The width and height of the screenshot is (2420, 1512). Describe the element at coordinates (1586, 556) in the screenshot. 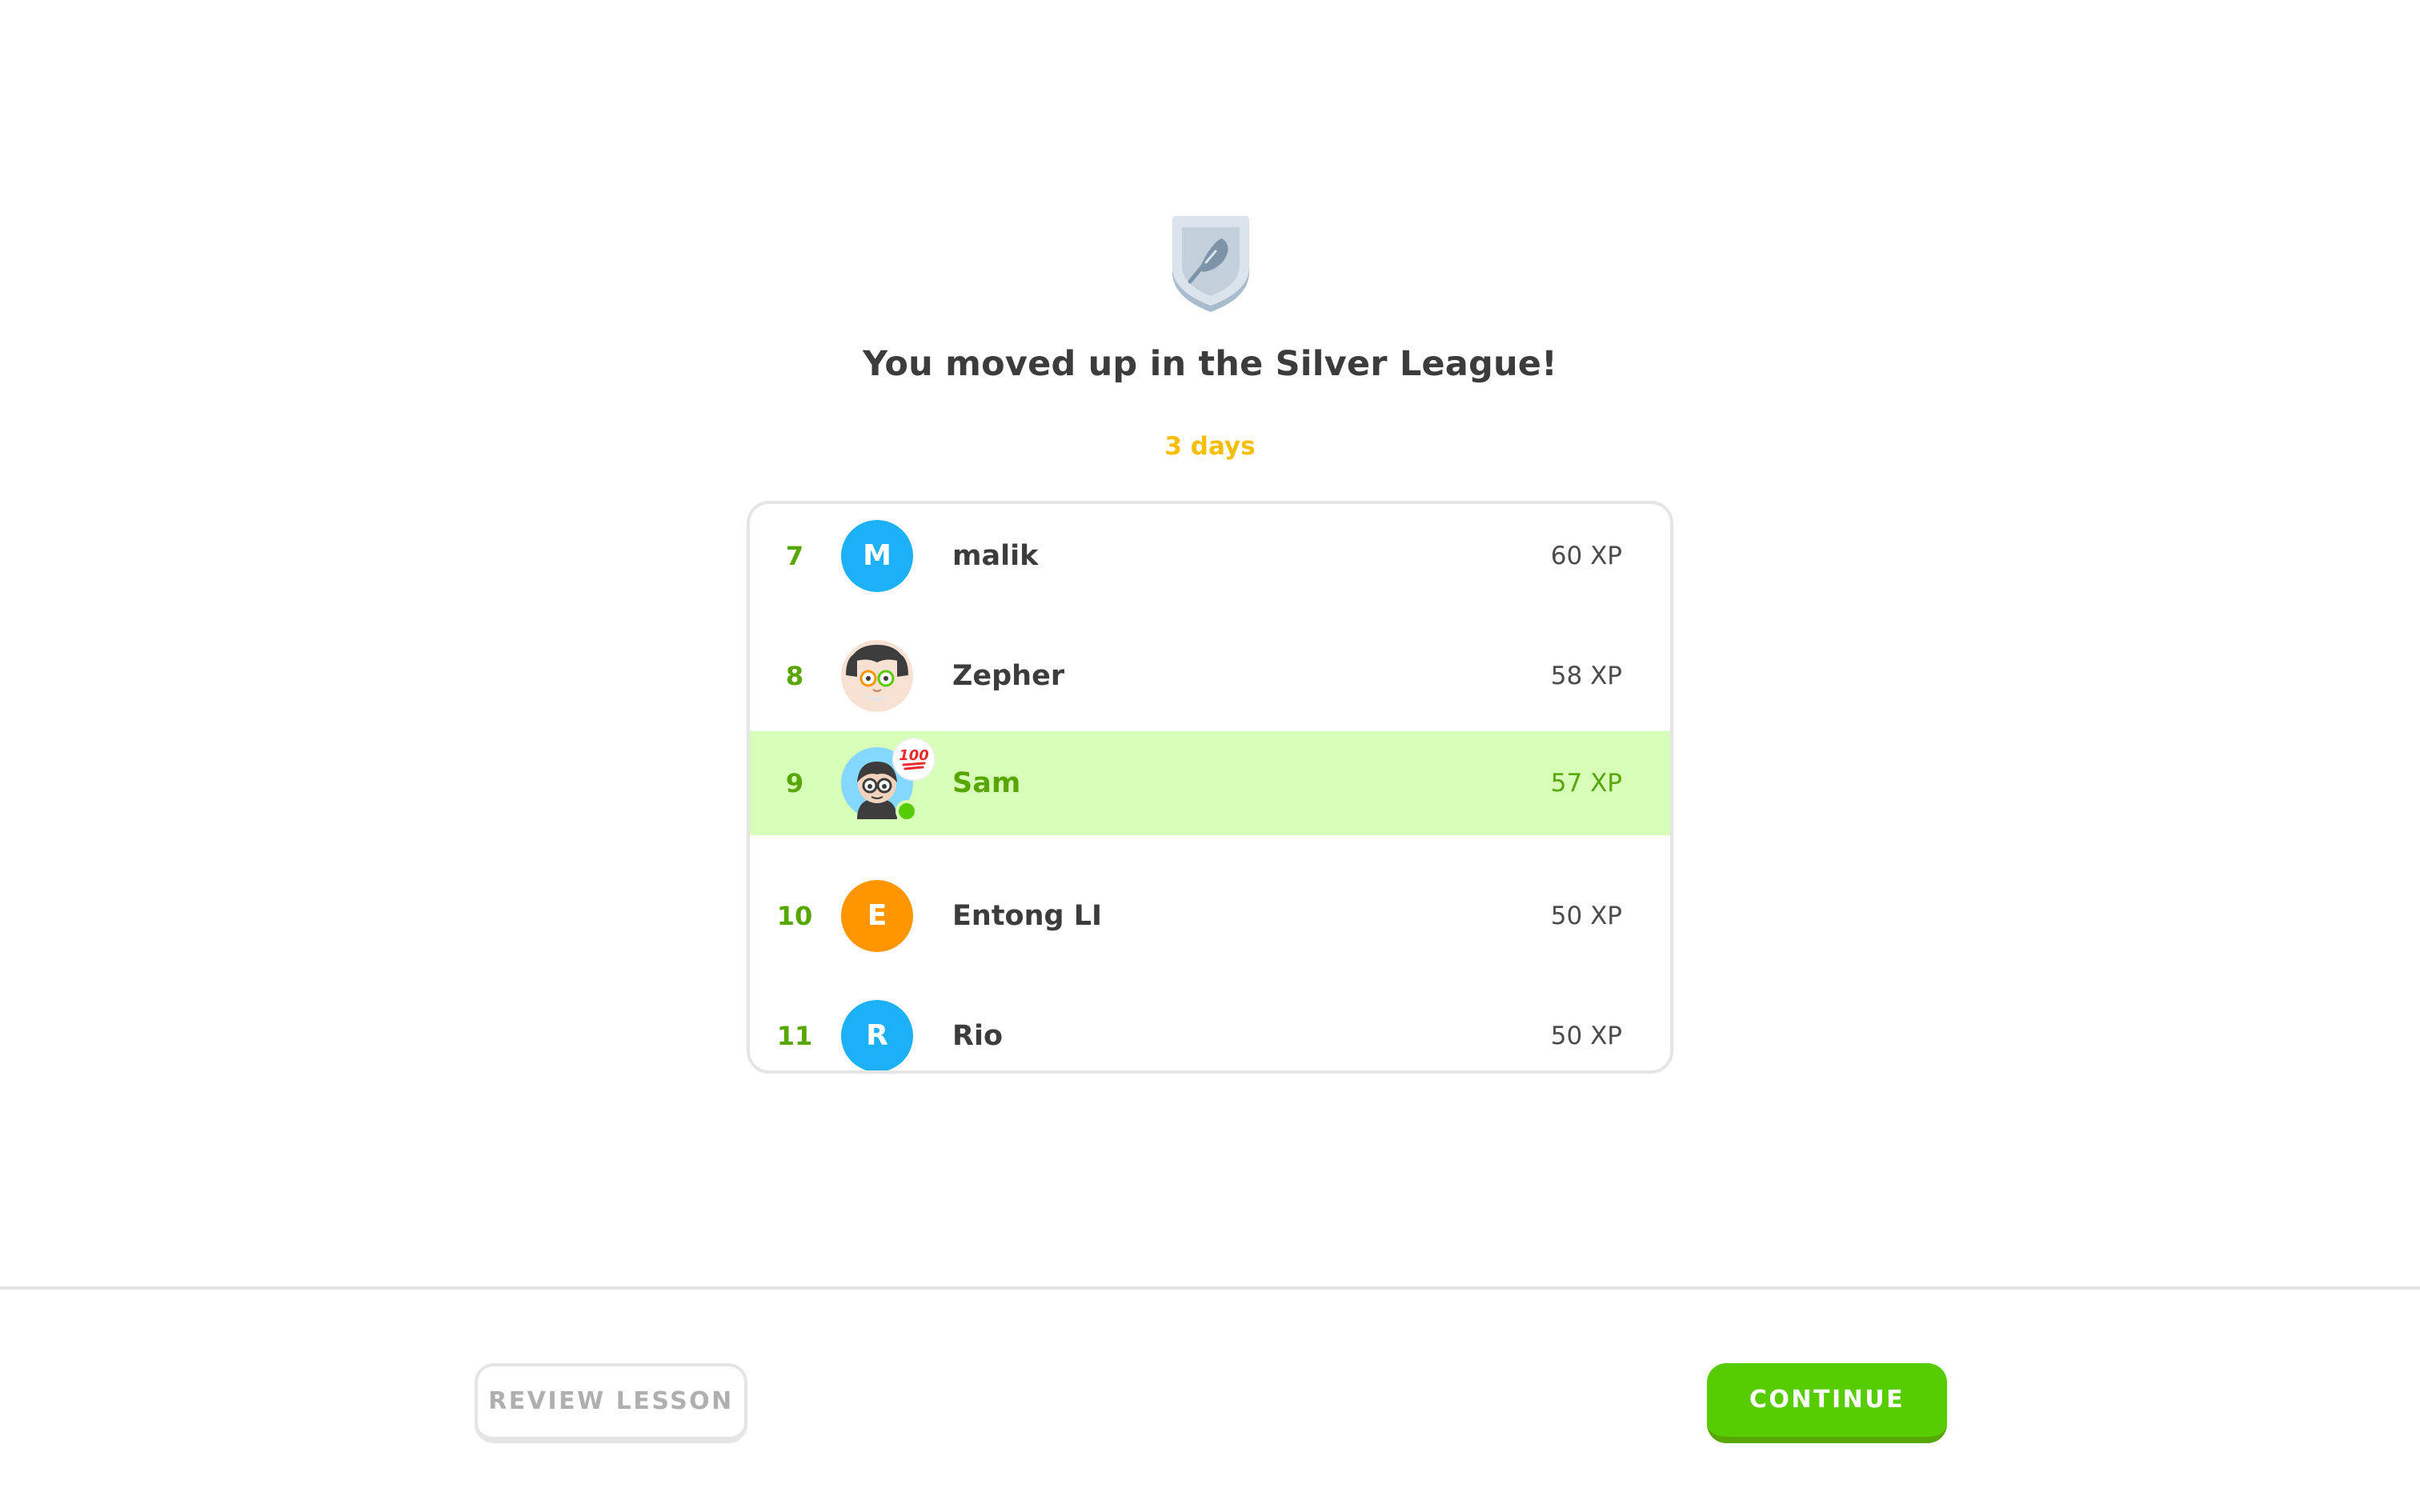

I see `user-xp: 60 XP` at that location.